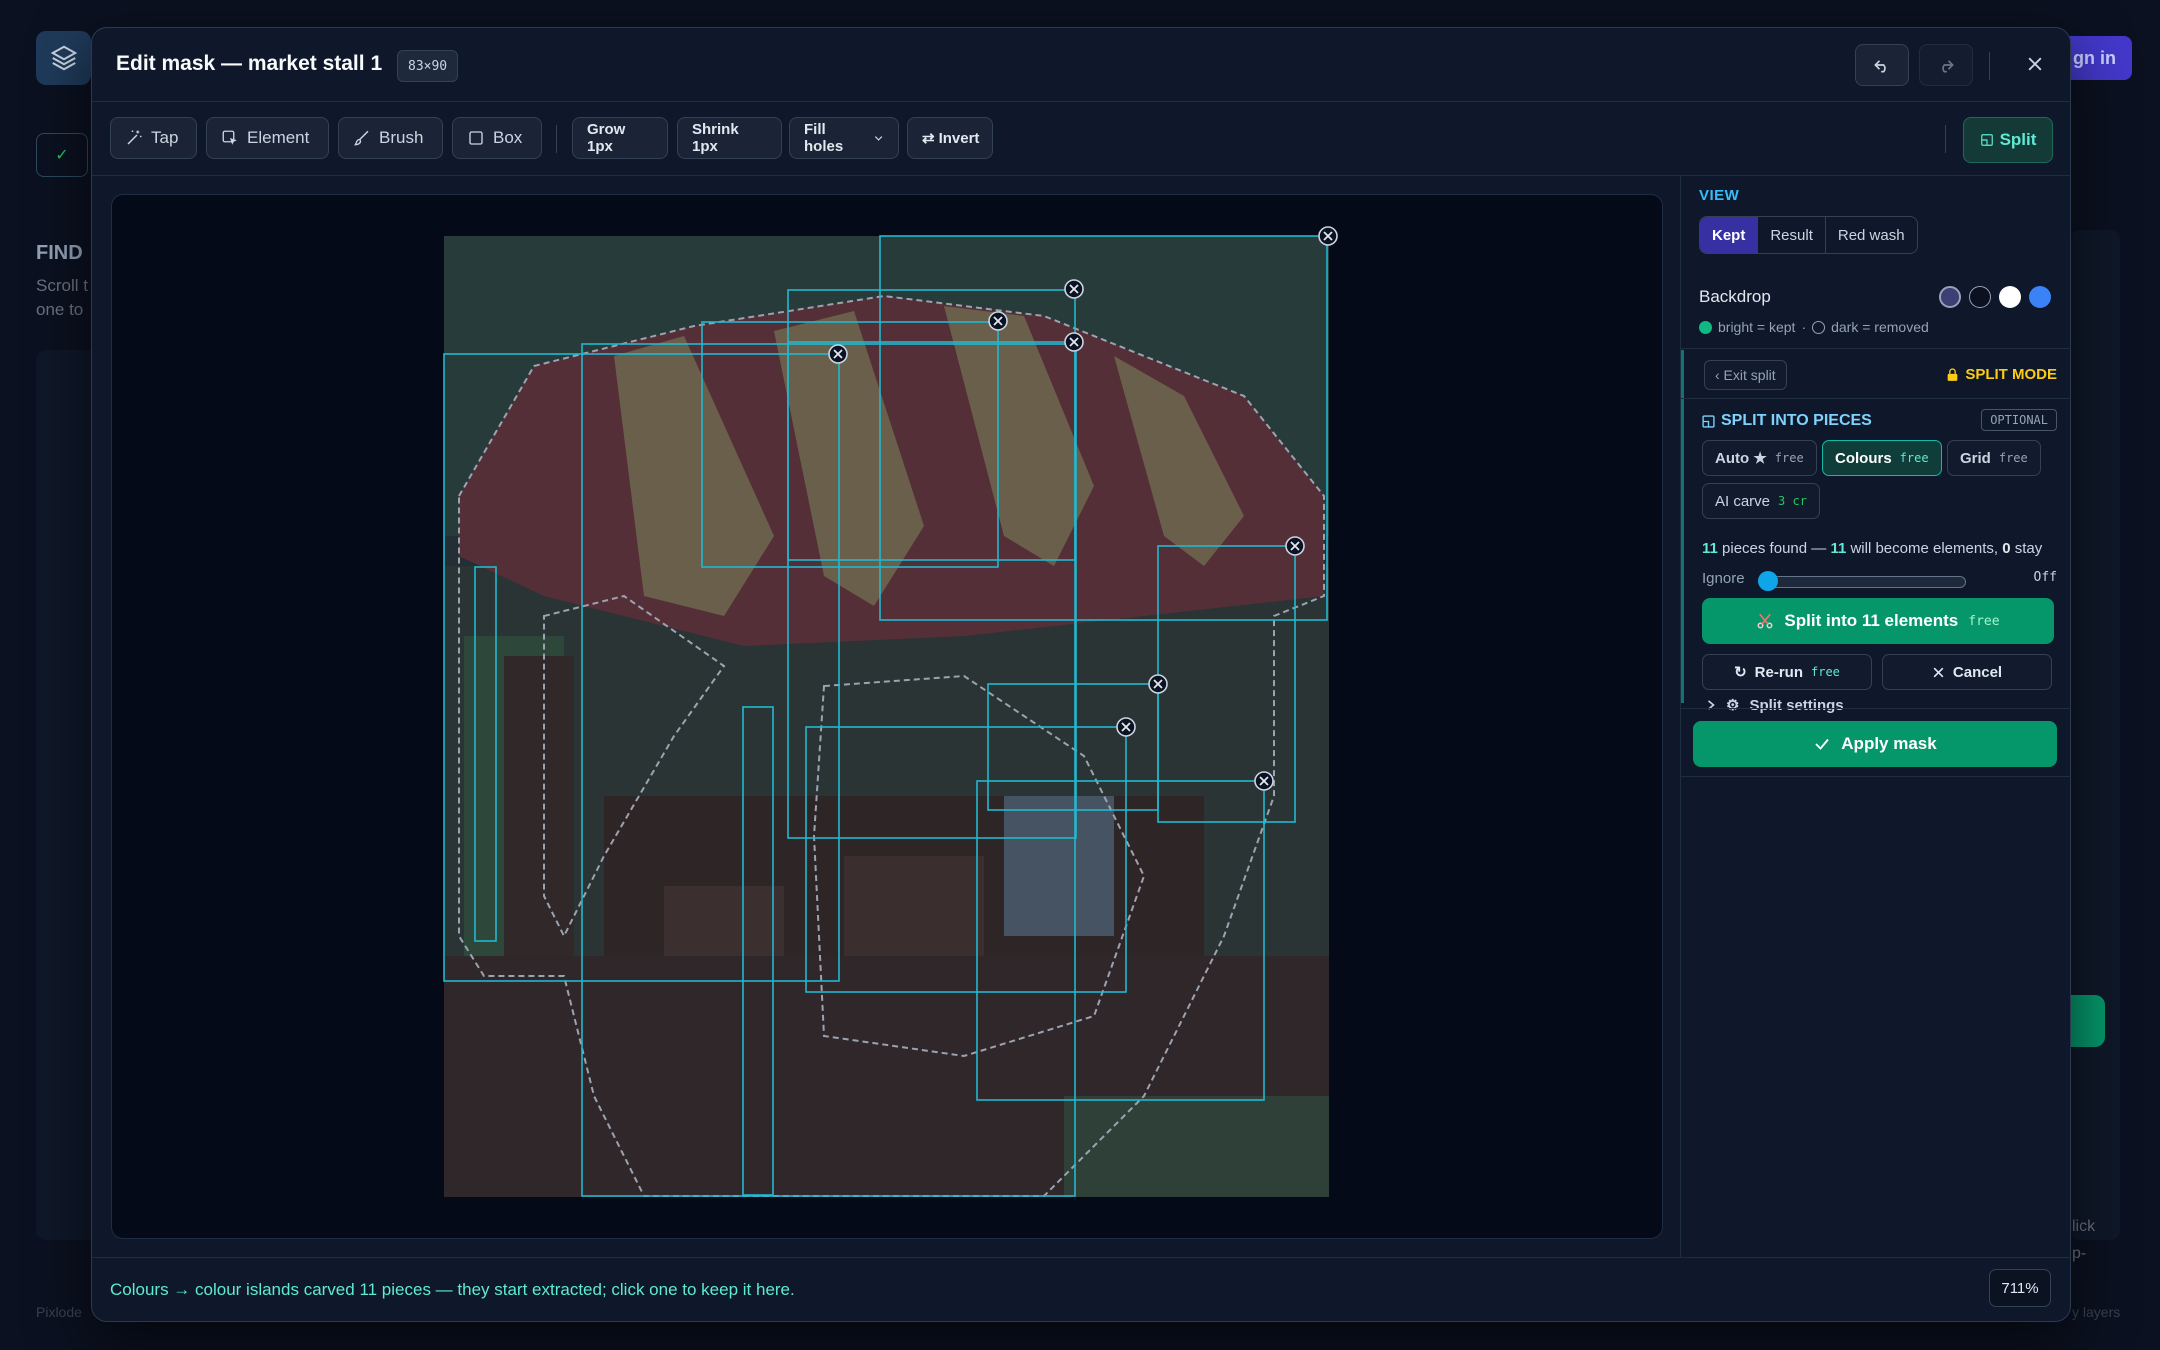  What do you see at coordinates (1733, 705) in the screenshot?
I see `gear-icon: ⚙` at bounding box center [1733, 705].